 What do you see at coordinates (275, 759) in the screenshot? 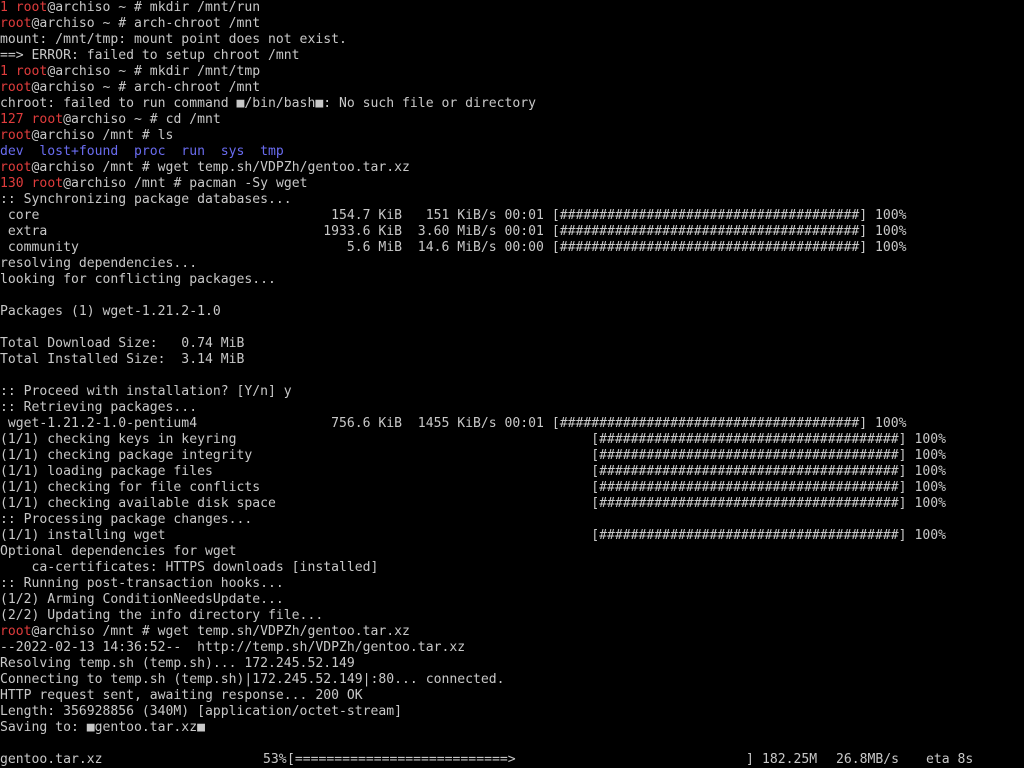
I see `download-percent: 53%` at bounding box center [275, 759].